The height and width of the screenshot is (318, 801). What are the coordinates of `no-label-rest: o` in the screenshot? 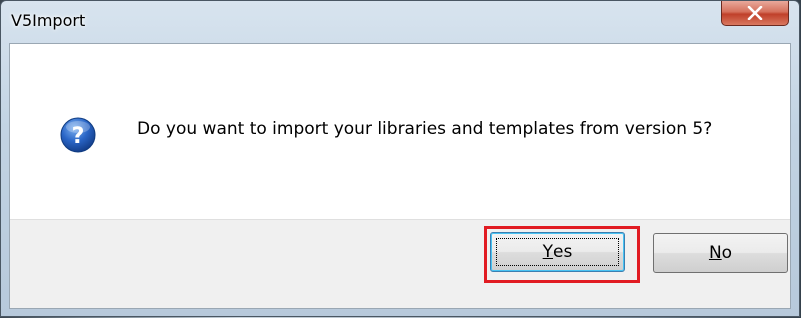 It's located at (727, 253).